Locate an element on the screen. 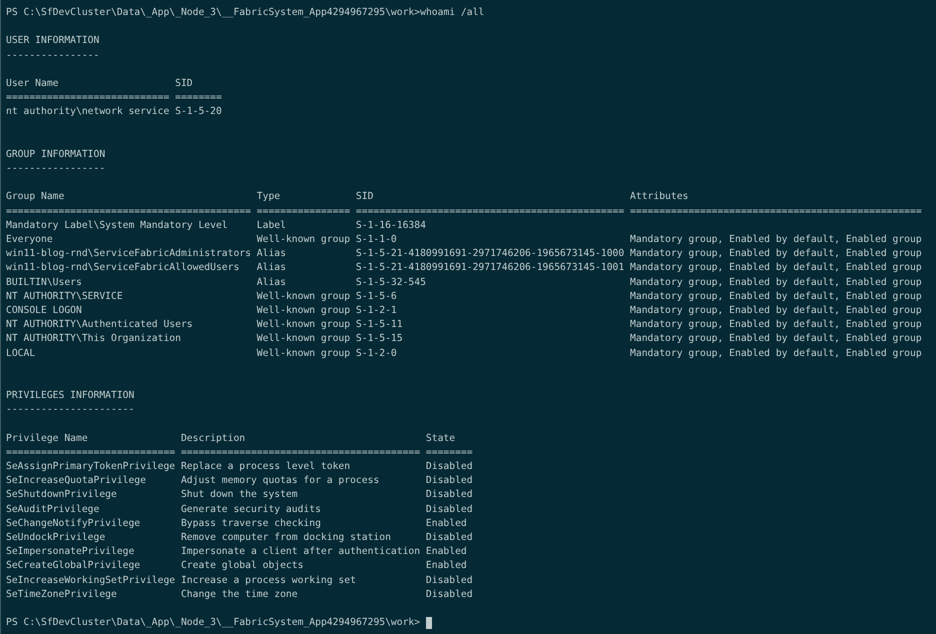  table-cell-text: Mandatory Label\System Mandatory Level is located at coordinates (117, 225).